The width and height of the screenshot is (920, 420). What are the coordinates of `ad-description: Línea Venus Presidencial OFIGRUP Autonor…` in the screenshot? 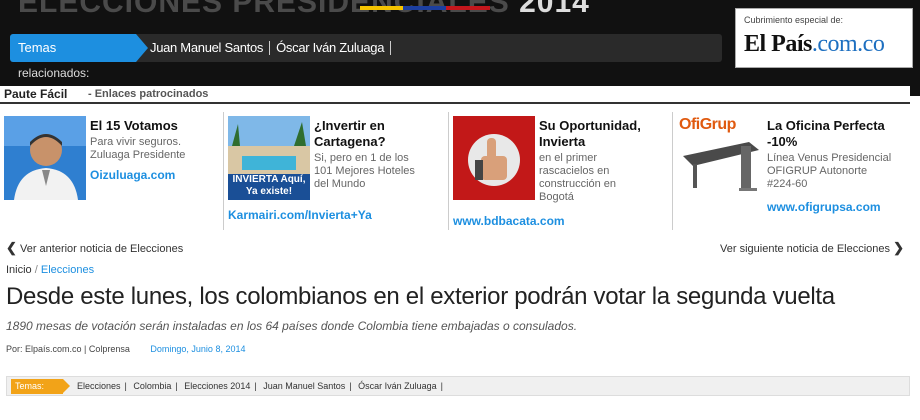 It's located at (829, 171).